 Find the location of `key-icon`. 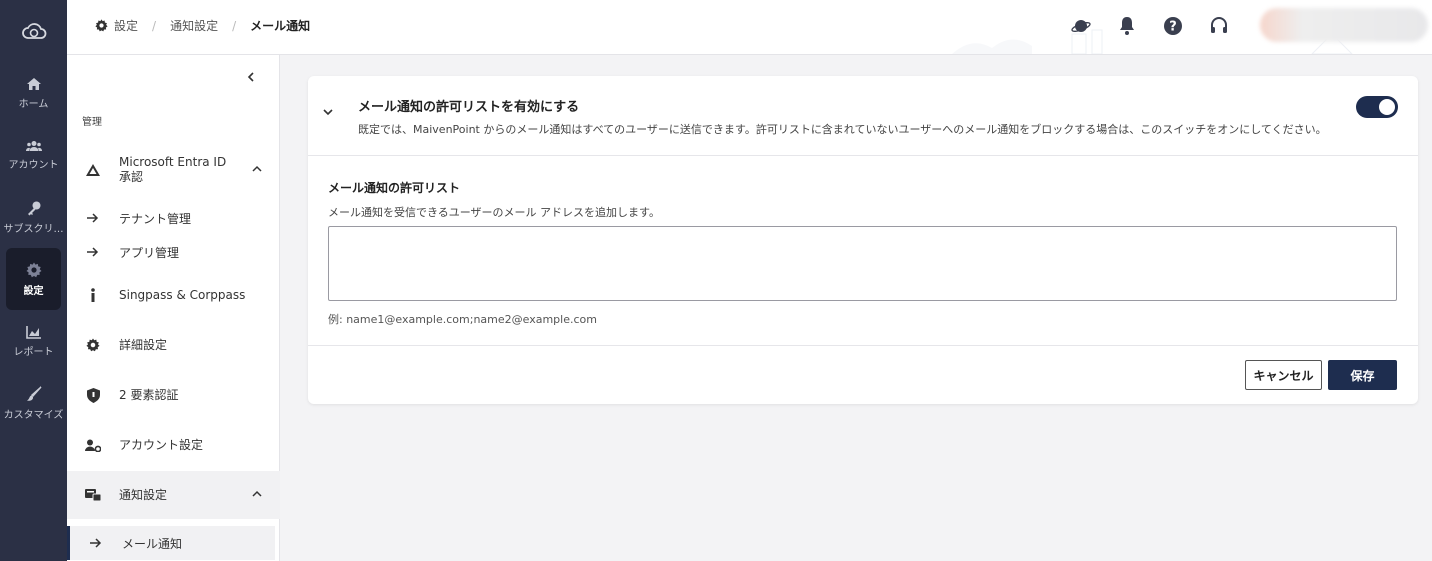

key-icon is located at coordinates (33, 208).